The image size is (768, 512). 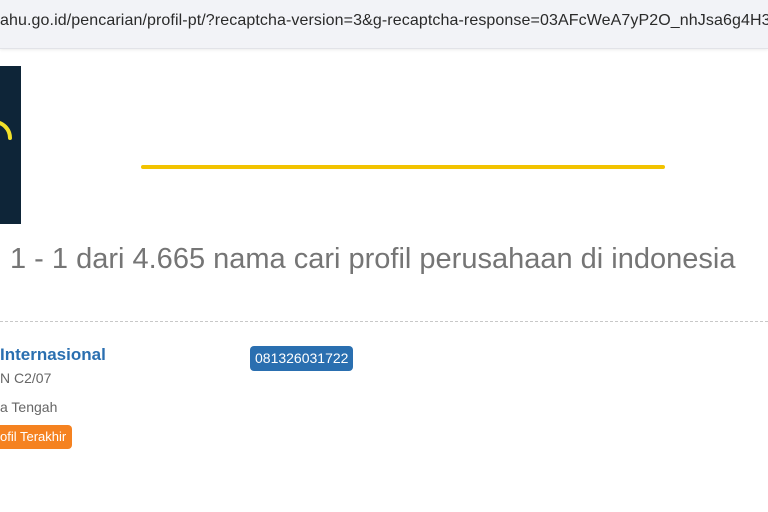 What do you see at coordinates (36, 437) in the screenshot?
I see `profile-badge: ofil Terakhir` at bounding box center [36, 437].